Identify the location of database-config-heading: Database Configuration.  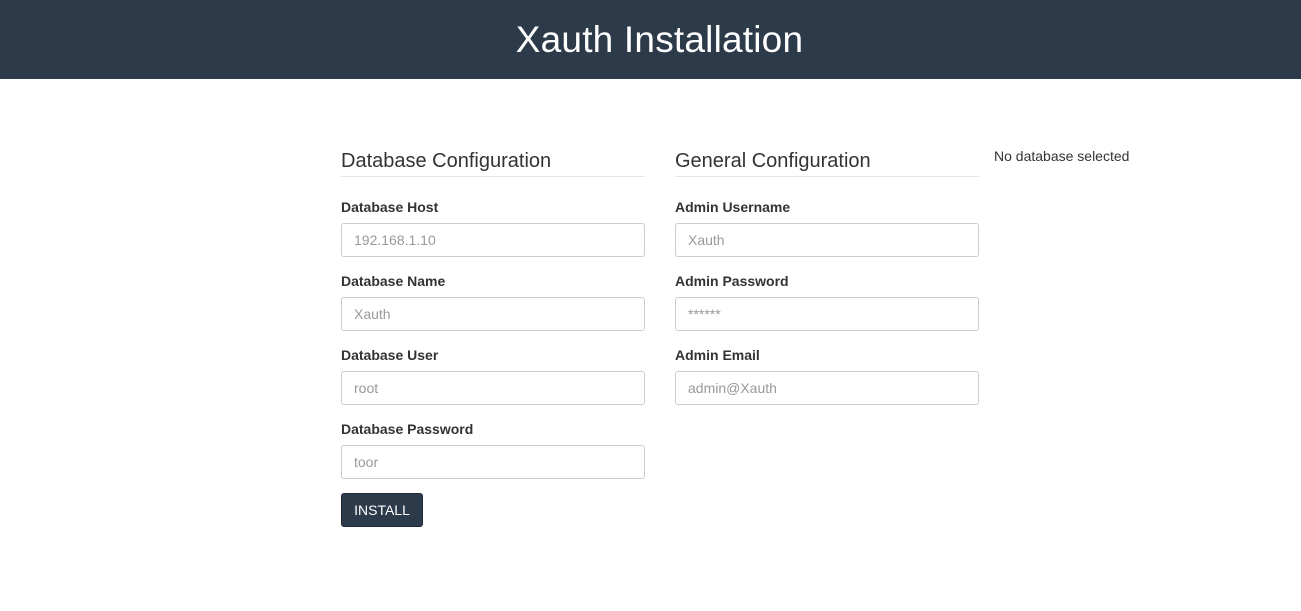
(493, 161).